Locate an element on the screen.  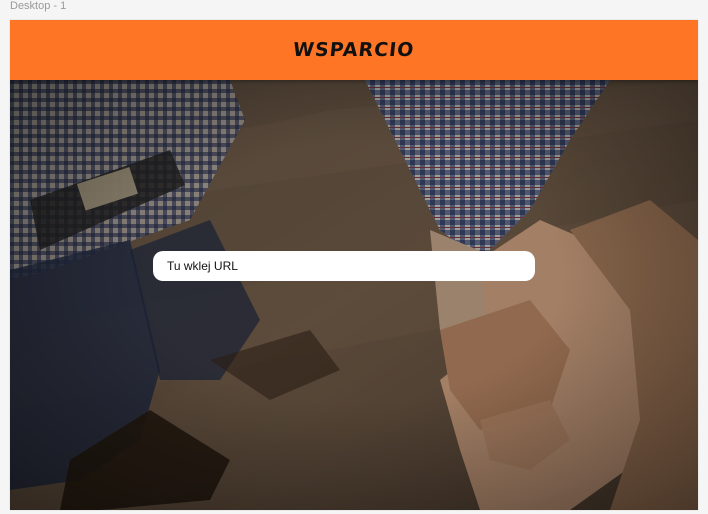
header-bar: WSPARCIO is located at coordinates (354, 50).